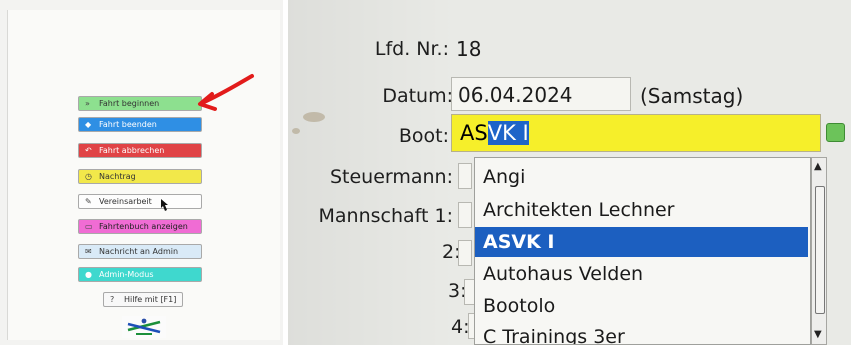 This screenshot has height=345, width=851. I want to click on datum-label: Datum:, so click(417, 96).